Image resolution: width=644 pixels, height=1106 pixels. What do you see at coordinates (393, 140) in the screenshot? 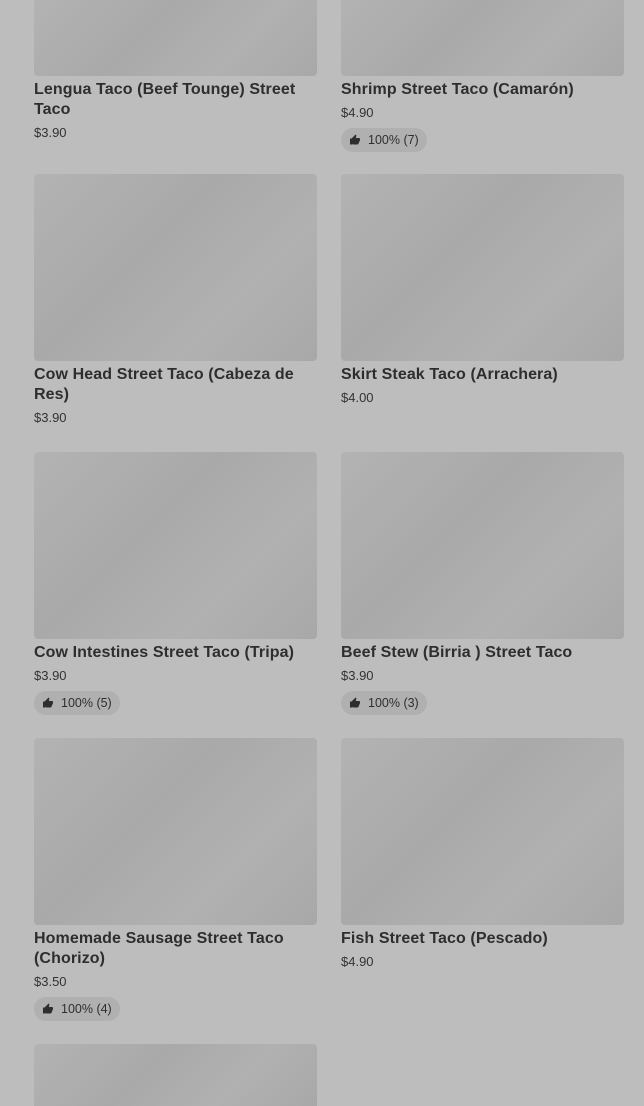
I see `rating-text: 100% (7)` at bounding box center [393, 140].